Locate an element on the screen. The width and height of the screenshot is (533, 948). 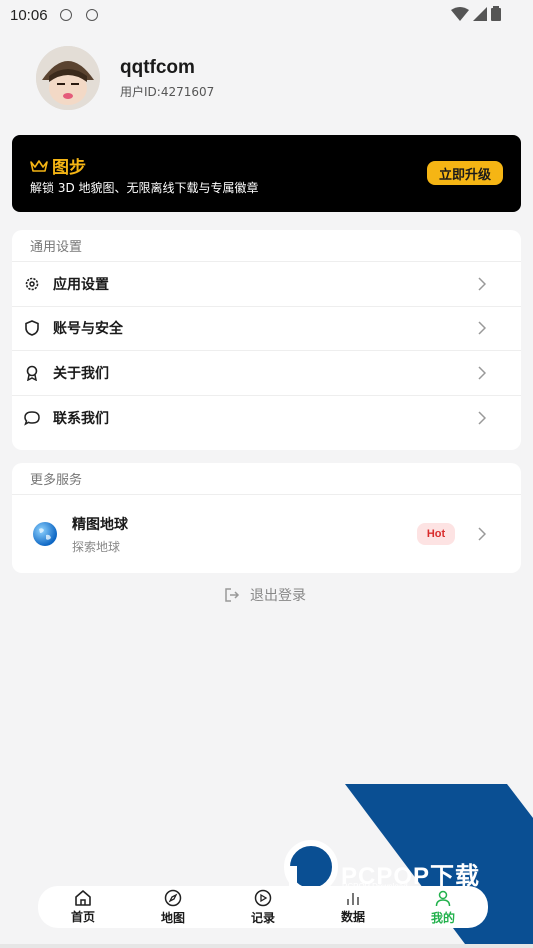
user-icon is located at coordinates (443, 898).